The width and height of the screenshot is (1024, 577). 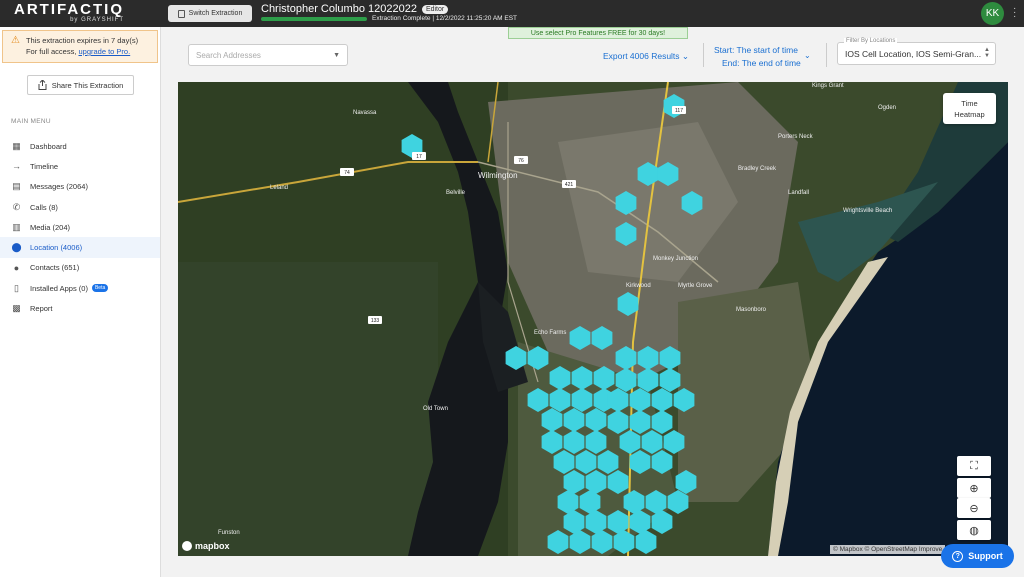 I want to click on time-heatmap-label-2: Heatmap, so click(x=969, y=114).